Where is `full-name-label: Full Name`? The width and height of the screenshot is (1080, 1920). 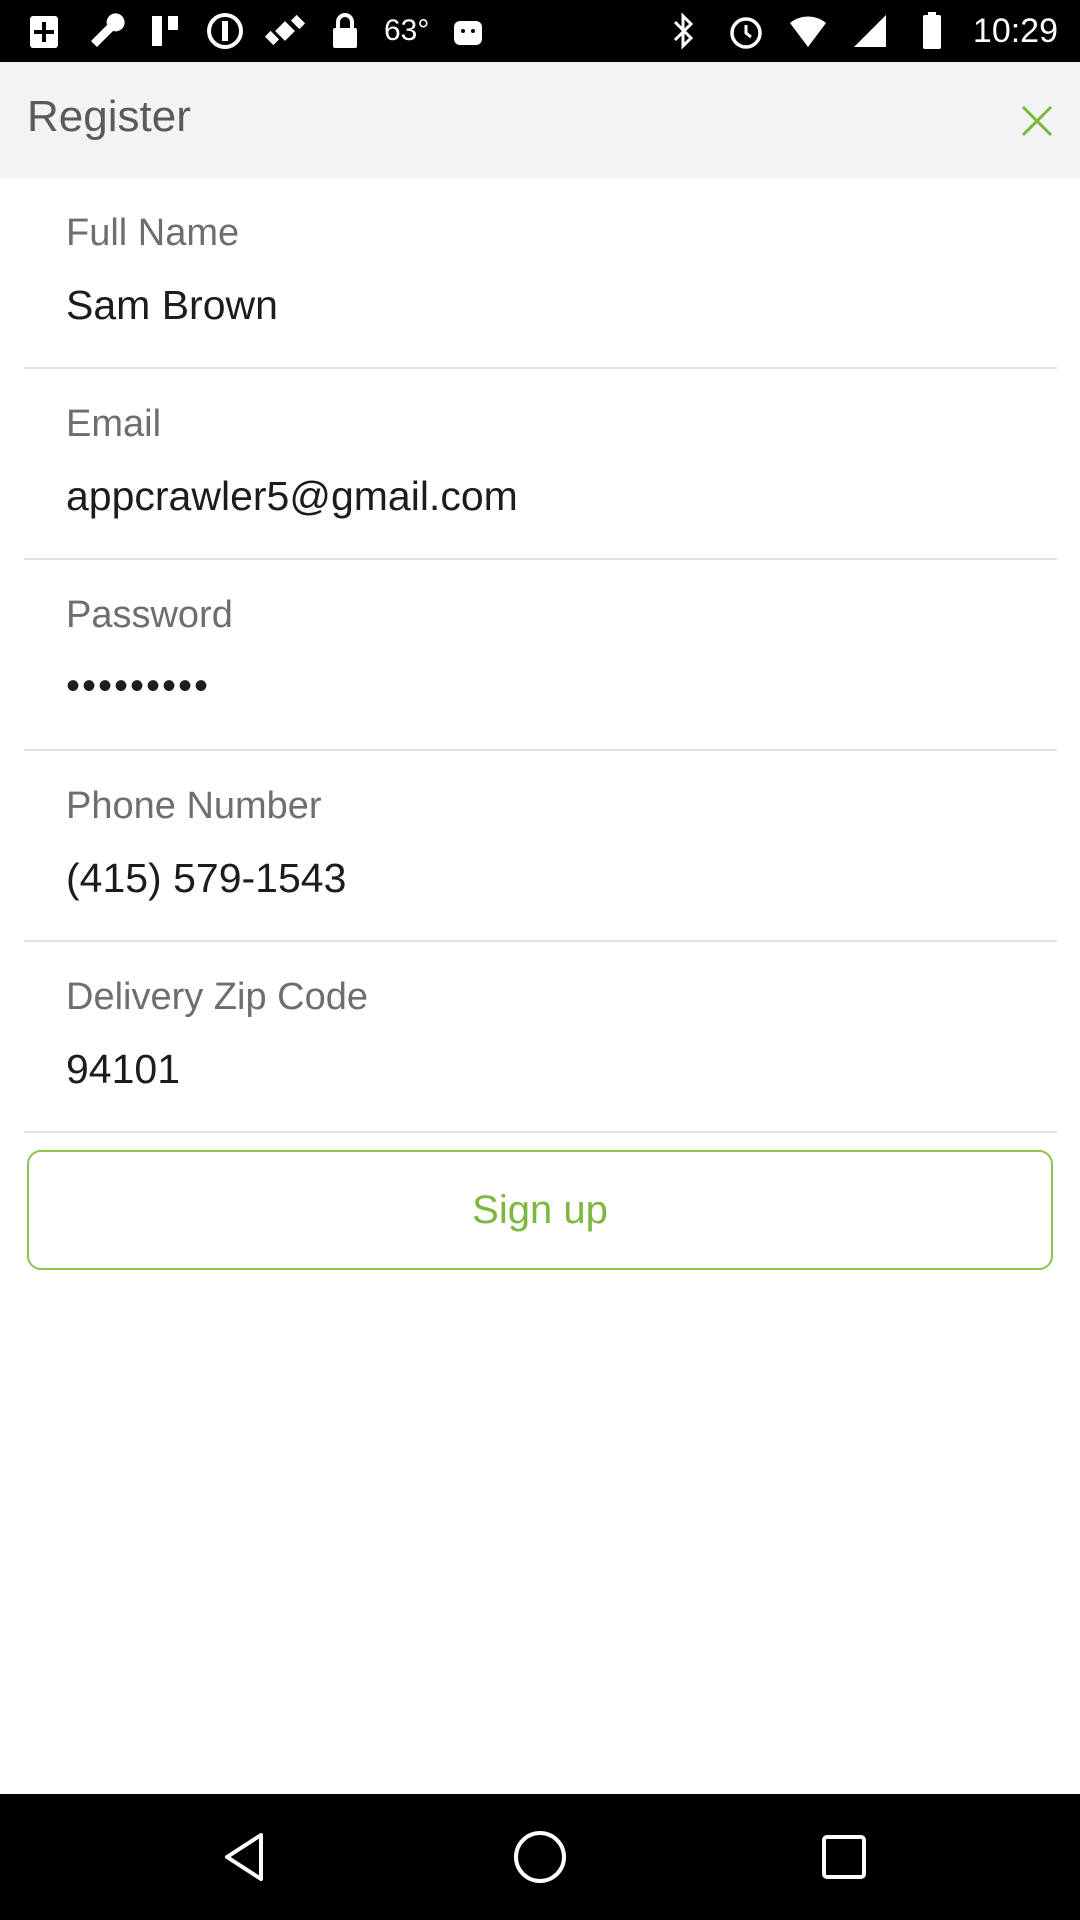
full-name-label: Full Name is located at coordinates (153, 233).